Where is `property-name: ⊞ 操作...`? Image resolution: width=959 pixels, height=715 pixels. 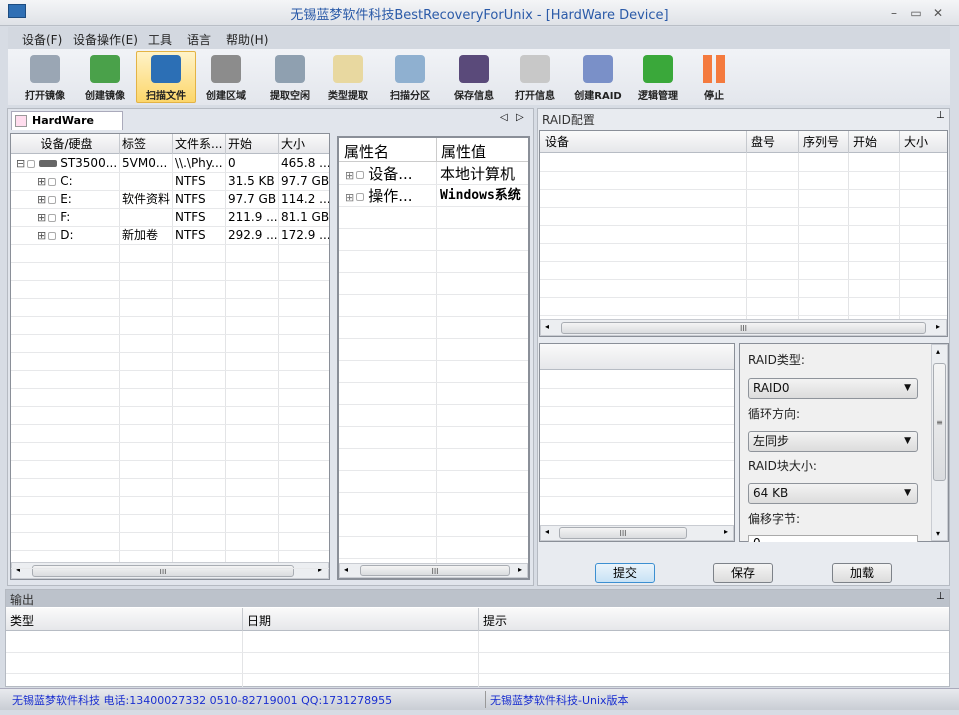
property-name: ⊞ 操作... is located at coordinates (379, 197).